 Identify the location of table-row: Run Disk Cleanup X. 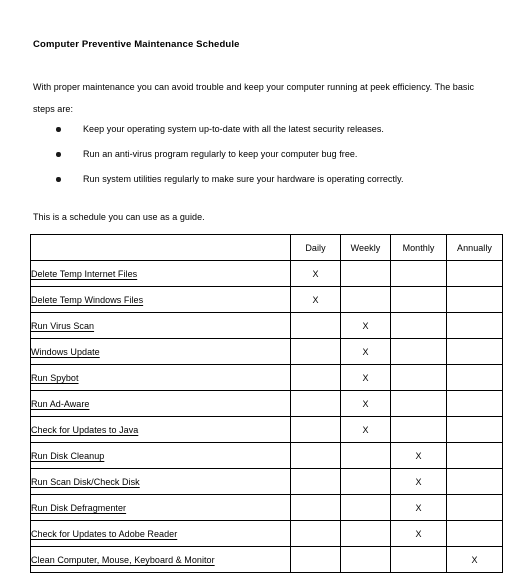
(266, 455).